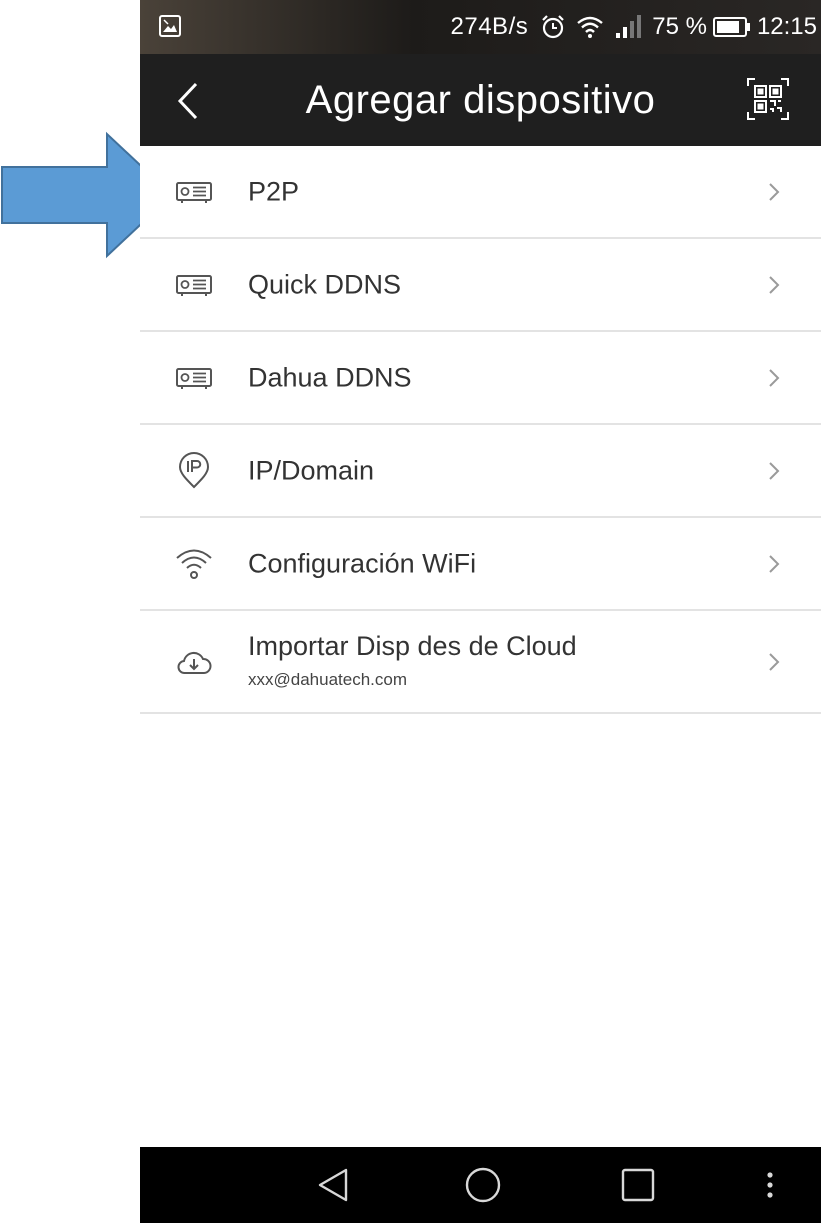 This screenshot has height=1223, width=821. I want to click on menu-item-label: Dahua DDNS, so click(330, 377).